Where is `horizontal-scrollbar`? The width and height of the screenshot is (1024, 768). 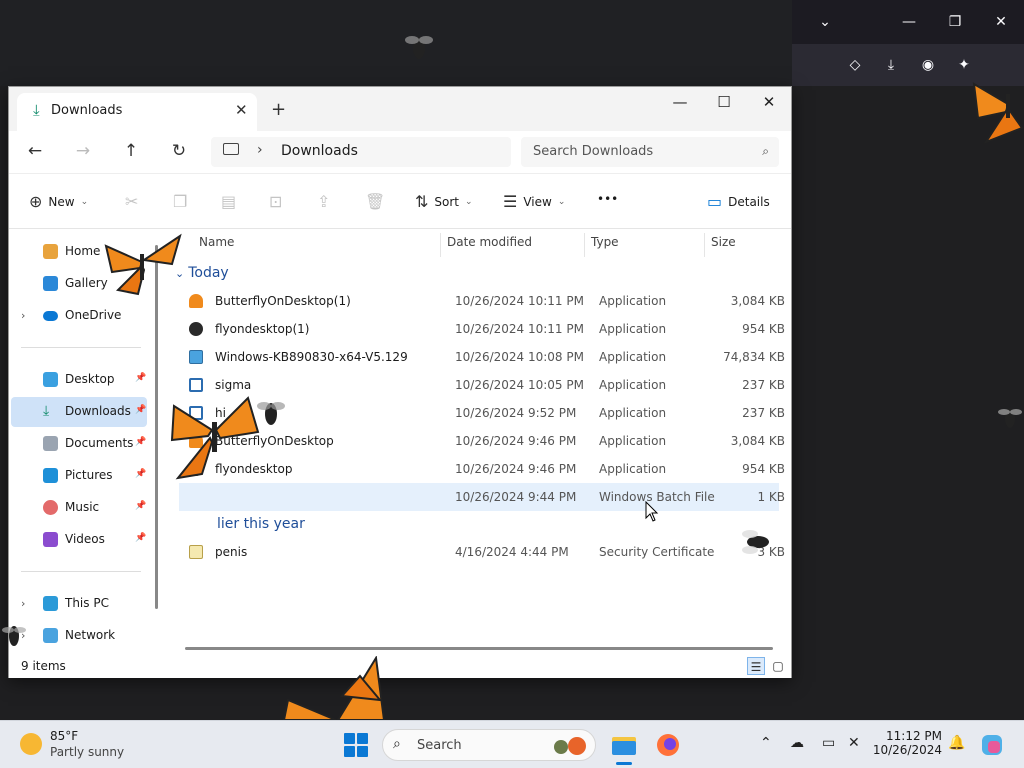
horizontal-scrollbar is located at coordinates (479, 648).